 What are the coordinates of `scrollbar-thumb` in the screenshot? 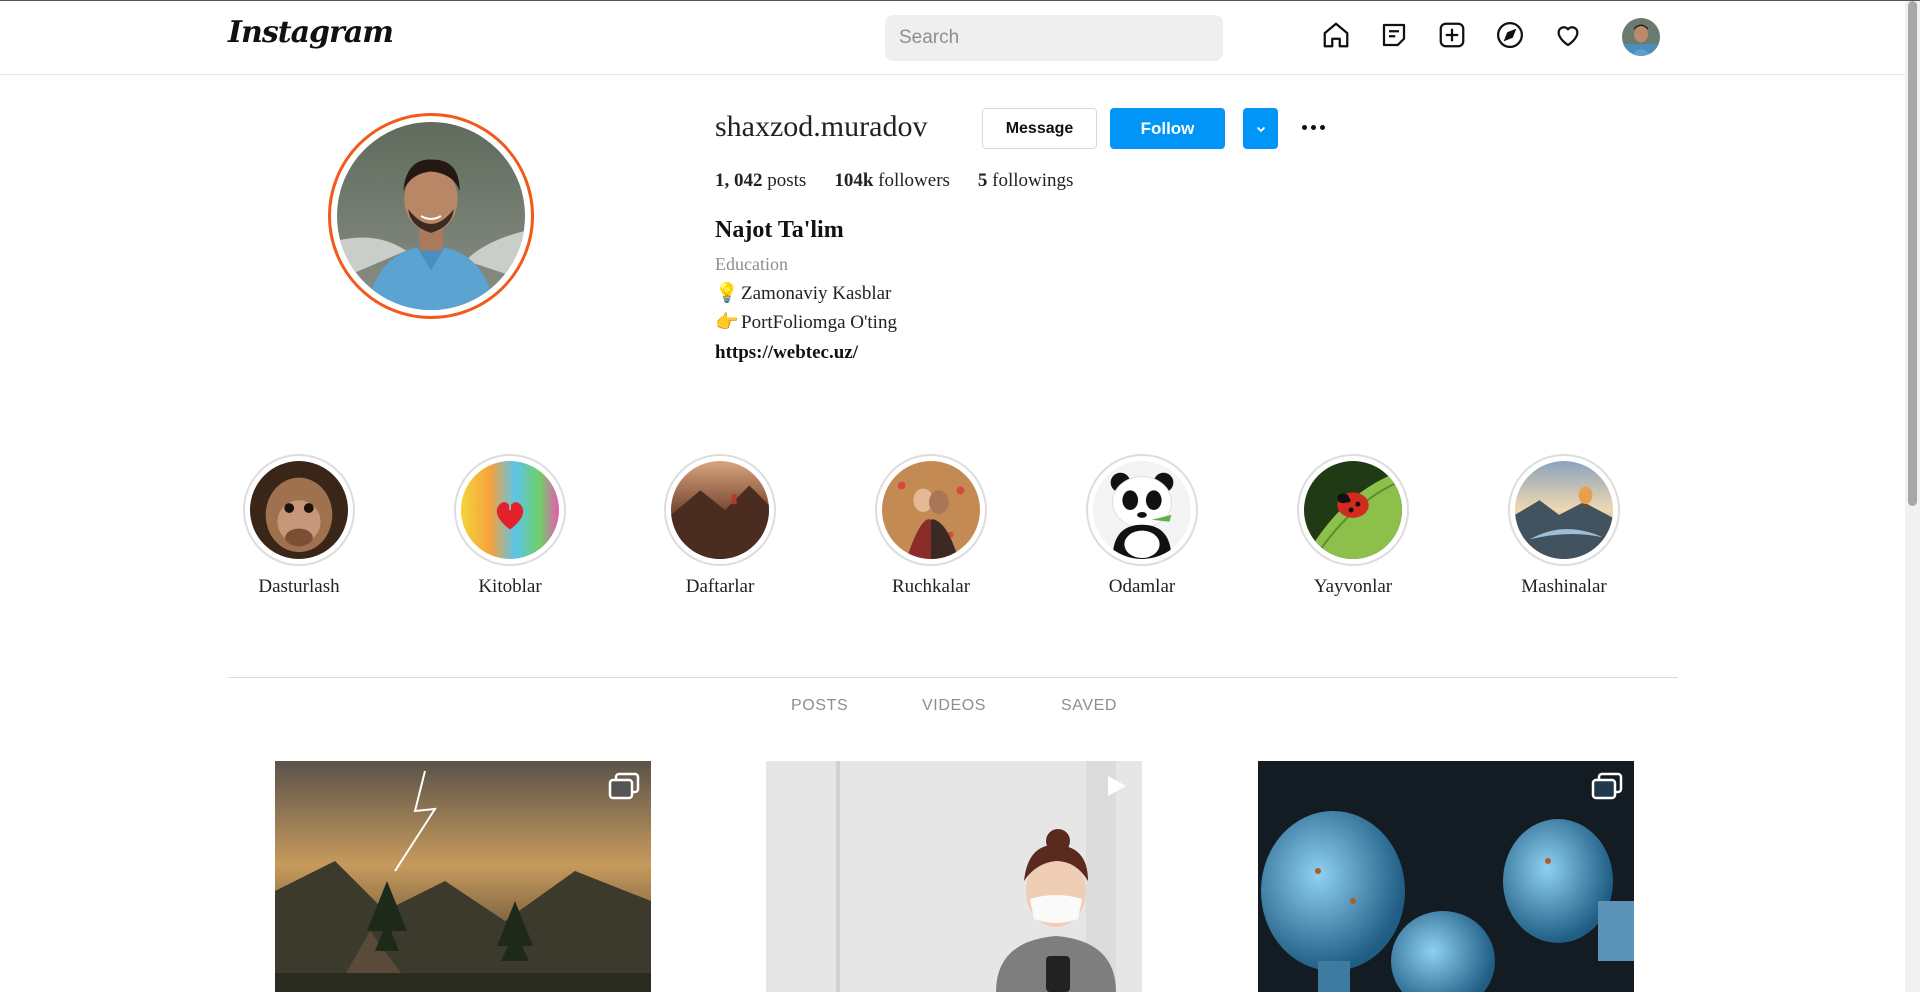 It's located at (1912, 253).